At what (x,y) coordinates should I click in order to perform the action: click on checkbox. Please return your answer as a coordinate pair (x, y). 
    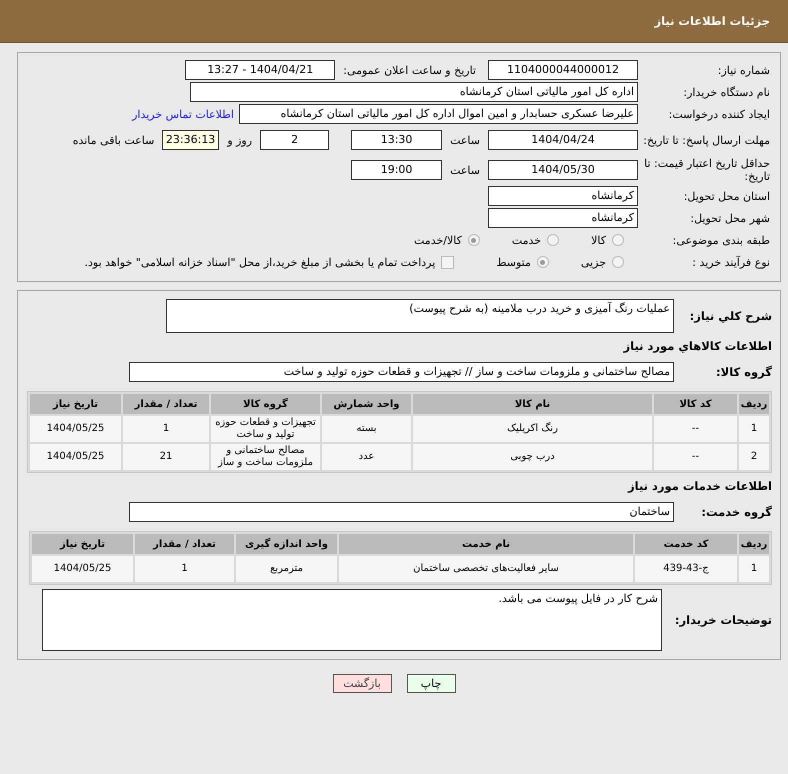
    Looking at the image, I should click on (447, 262).